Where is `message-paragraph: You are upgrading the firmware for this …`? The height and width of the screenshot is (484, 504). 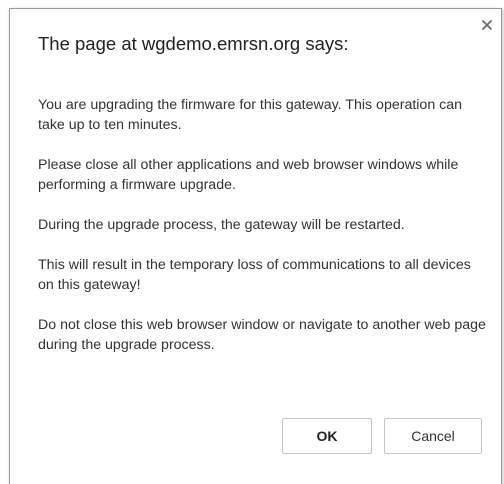
message-paragraph: You are upgrading the firmware for this … is located at coordinates (250, 115).